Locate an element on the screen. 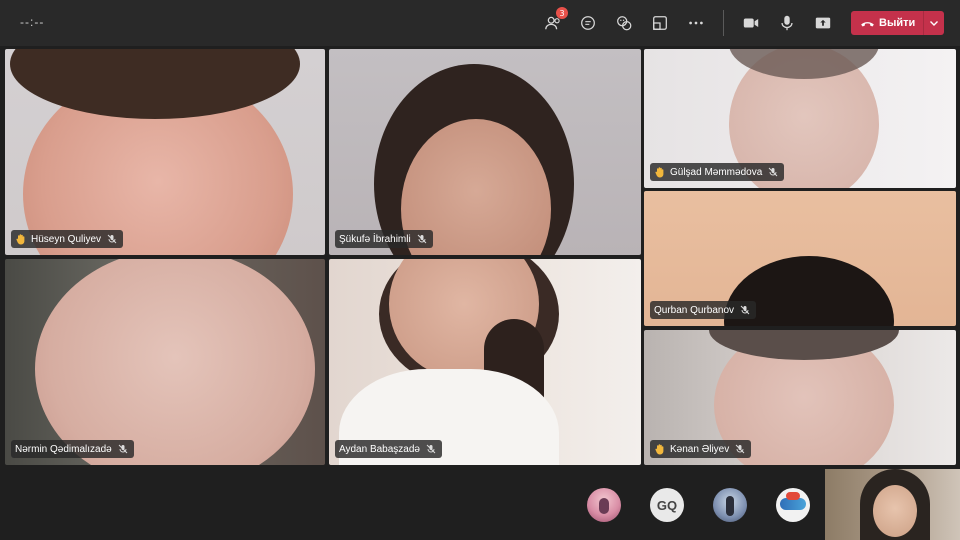  video-tile: Kənan Əliyev is located at coordinates (800, 397).